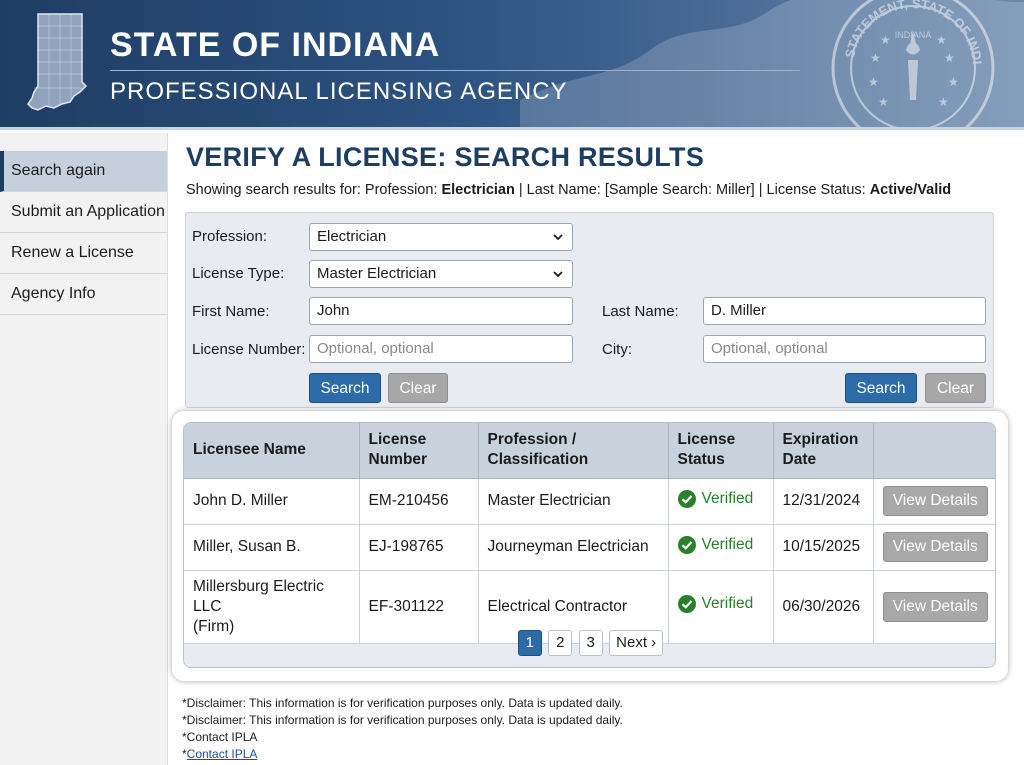 The height and width of the screenshot is (765, 1024). Describe the element at coordinates (560, 643) in the screenshot. I see `page-2-button: 2` at that location.